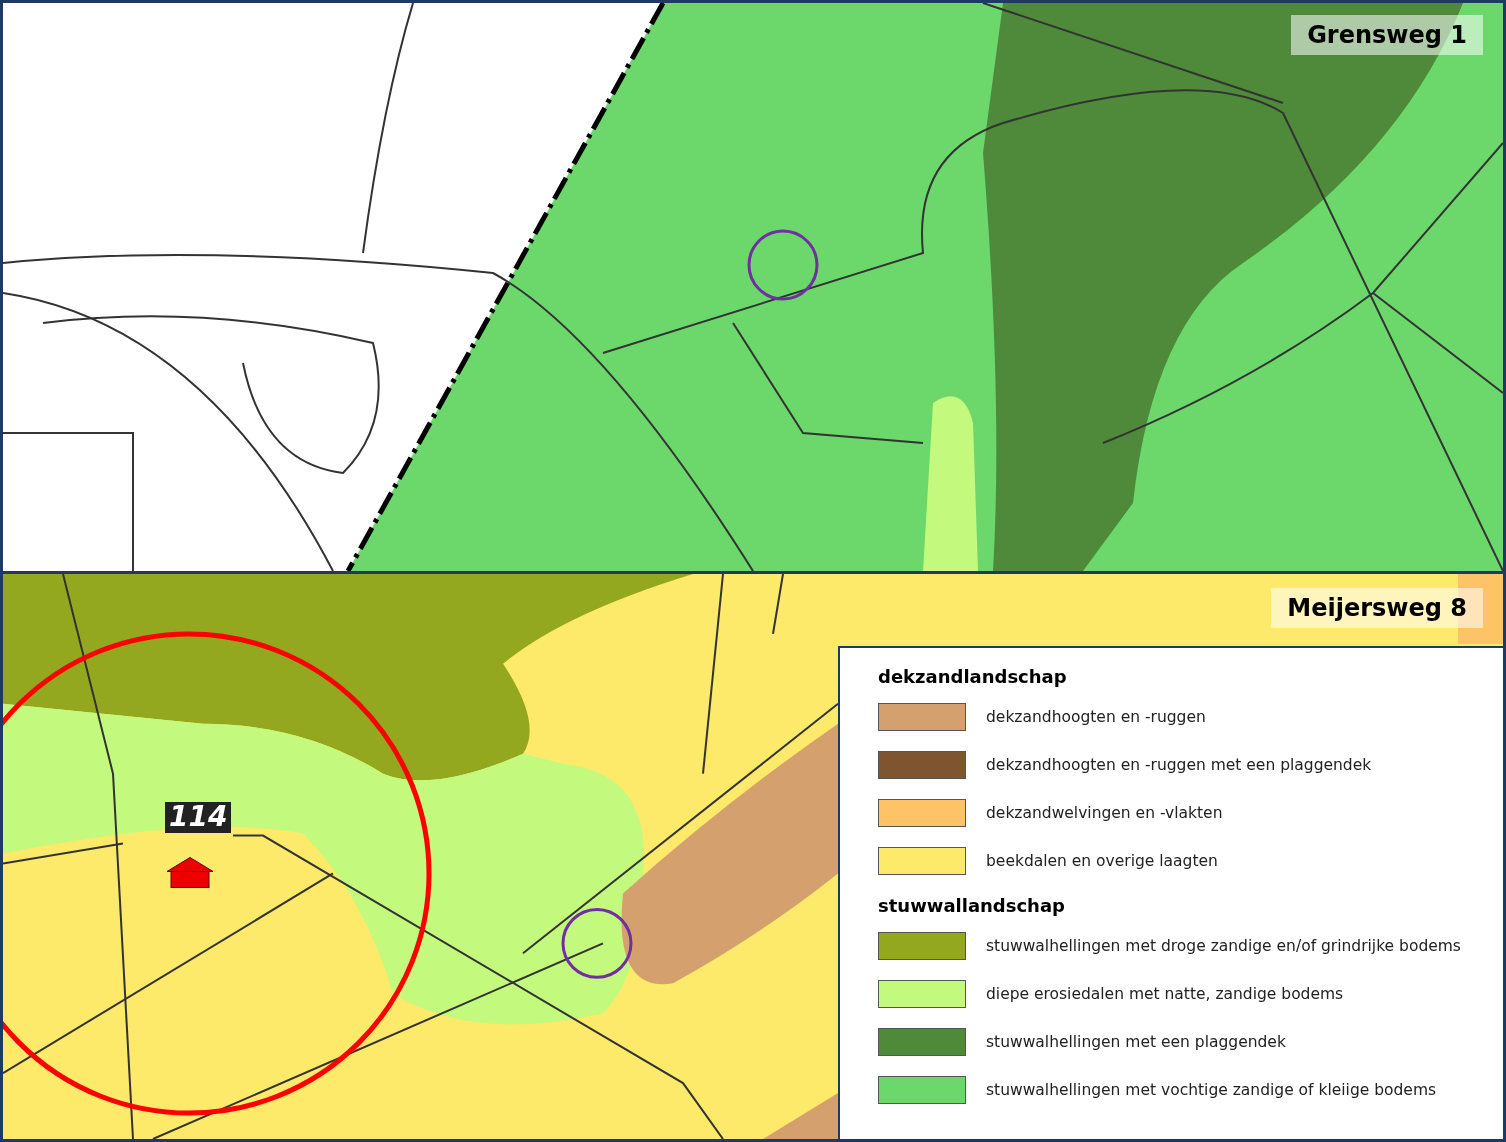 The height and width of the screenshot is (1142, 1506). Describe the element at coordinates (1387, 35) in the screenshot. I see `place-label: Grensweg 1` at that location.